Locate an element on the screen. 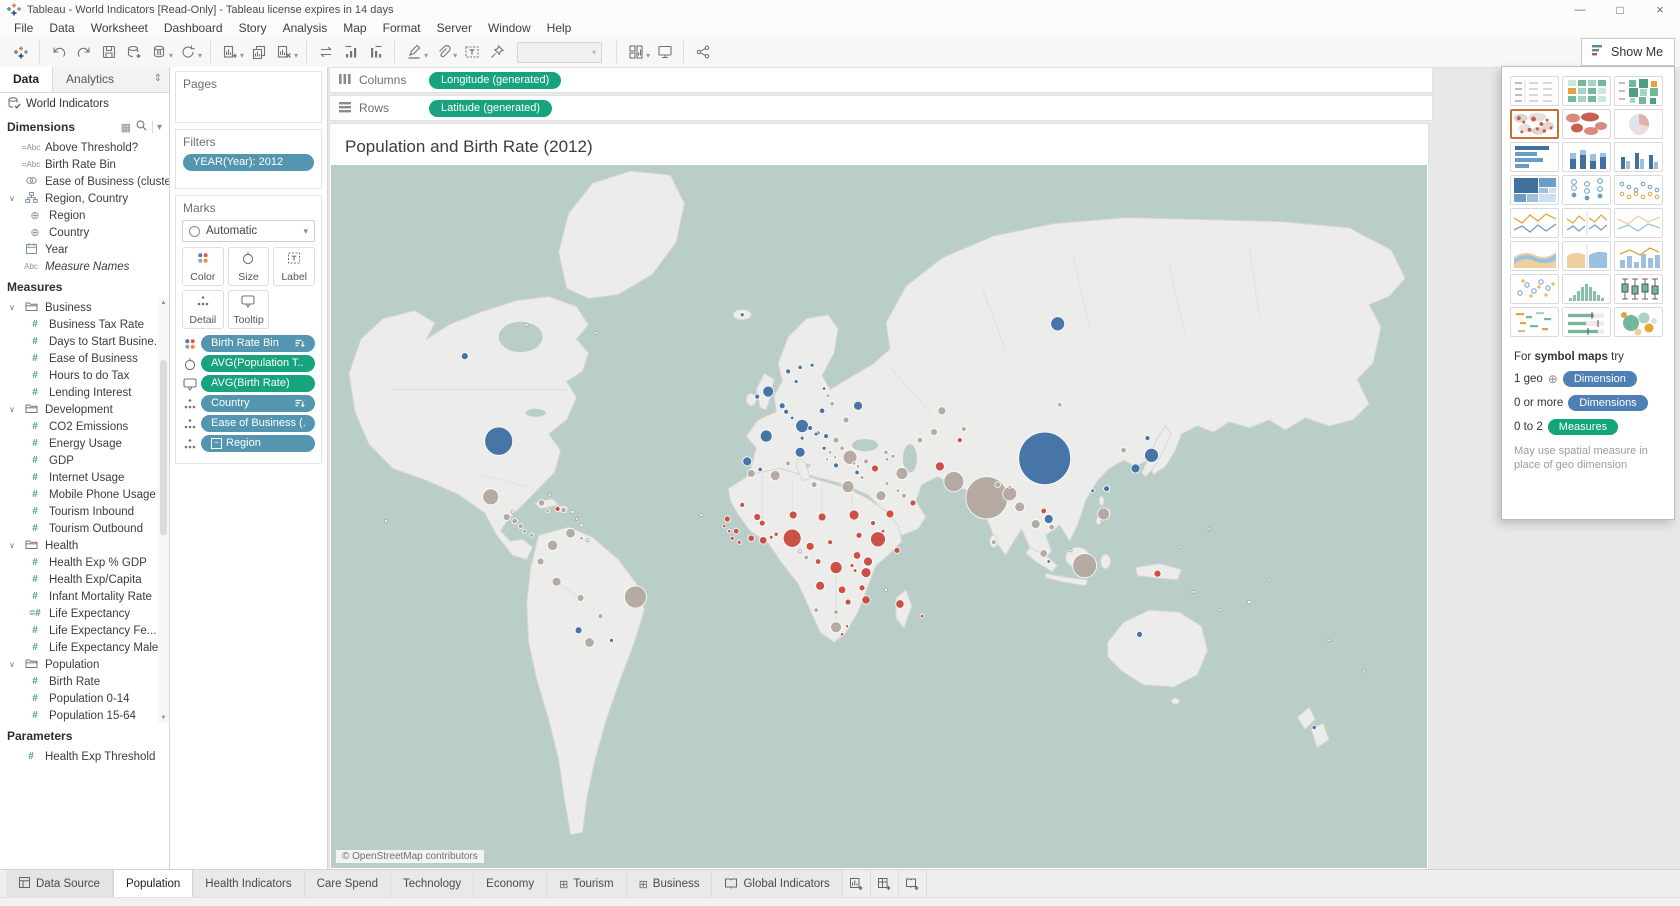 The image size is (1680, 906). measure-tourism-outbound: # Tourism Outbound is located at coordinates (84, 528).